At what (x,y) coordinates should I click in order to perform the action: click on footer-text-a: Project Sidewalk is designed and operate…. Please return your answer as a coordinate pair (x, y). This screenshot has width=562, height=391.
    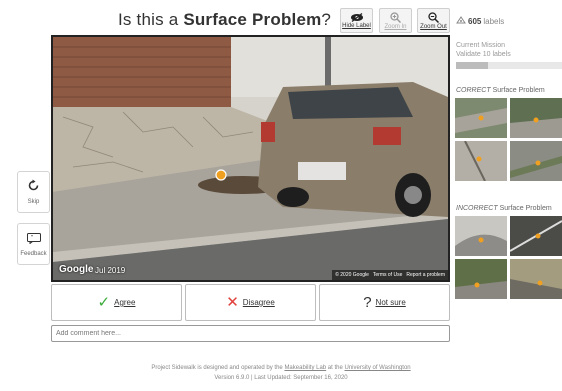
    Looking at the image, I should click on (218, 368).